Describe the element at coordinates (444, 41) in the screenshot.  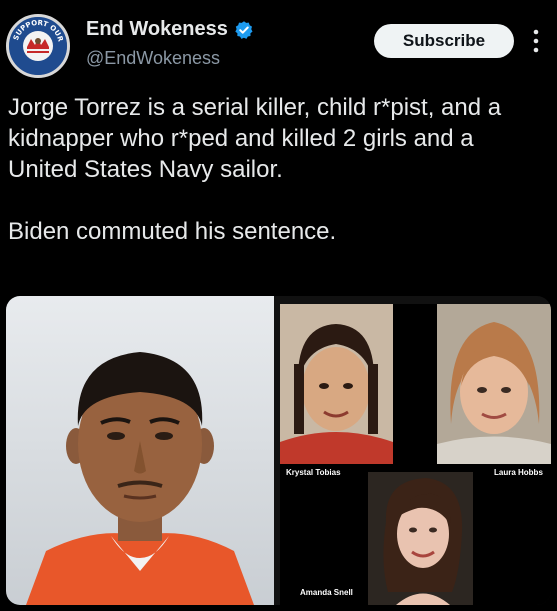
I see `subscribe-button: Subscribe` at that location.